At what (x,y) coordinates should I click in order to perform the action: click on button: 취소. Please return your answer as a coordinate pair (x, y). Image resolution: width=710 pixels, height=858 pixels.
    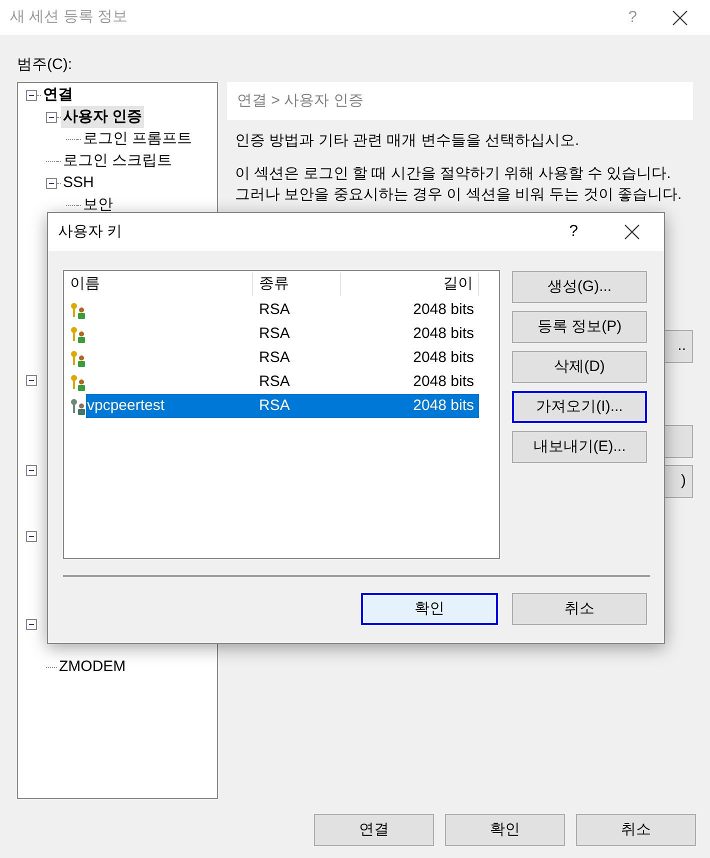
    Looking at the image, I should click on (636, 830).